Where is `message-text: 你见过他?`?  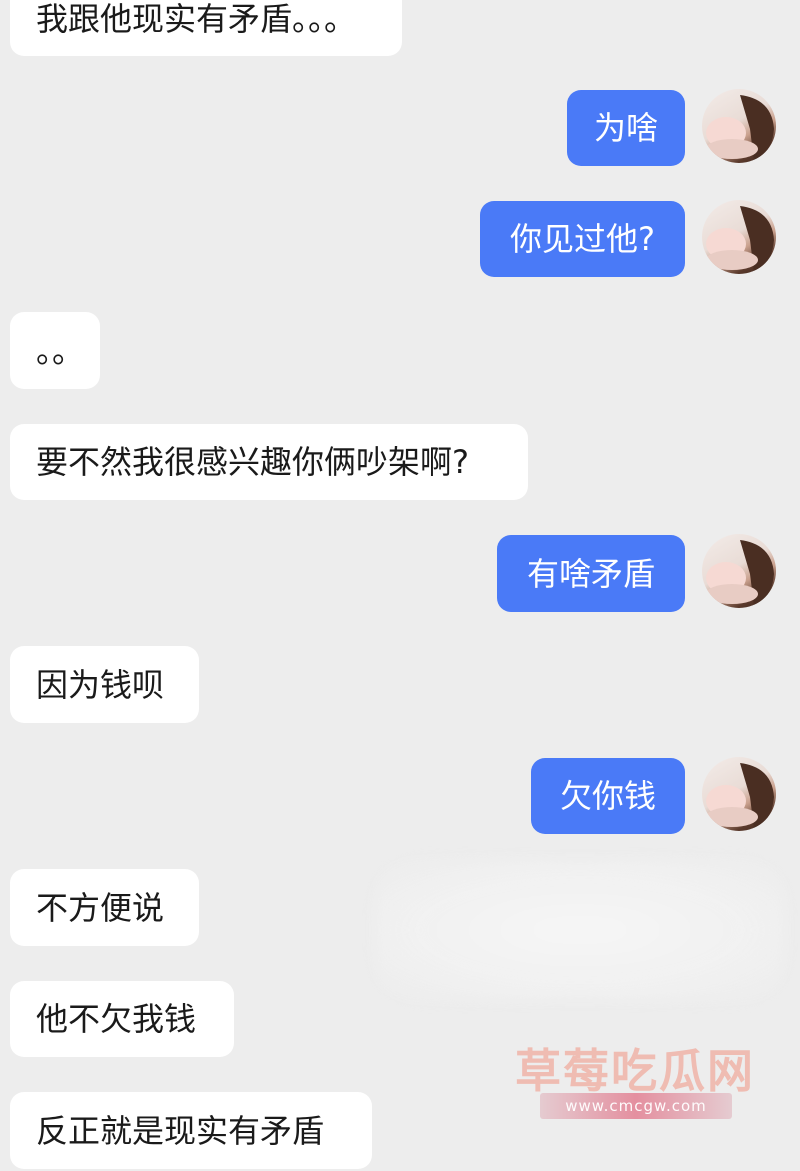 message-text: 你见过他? is located at coordinates (582, 239).